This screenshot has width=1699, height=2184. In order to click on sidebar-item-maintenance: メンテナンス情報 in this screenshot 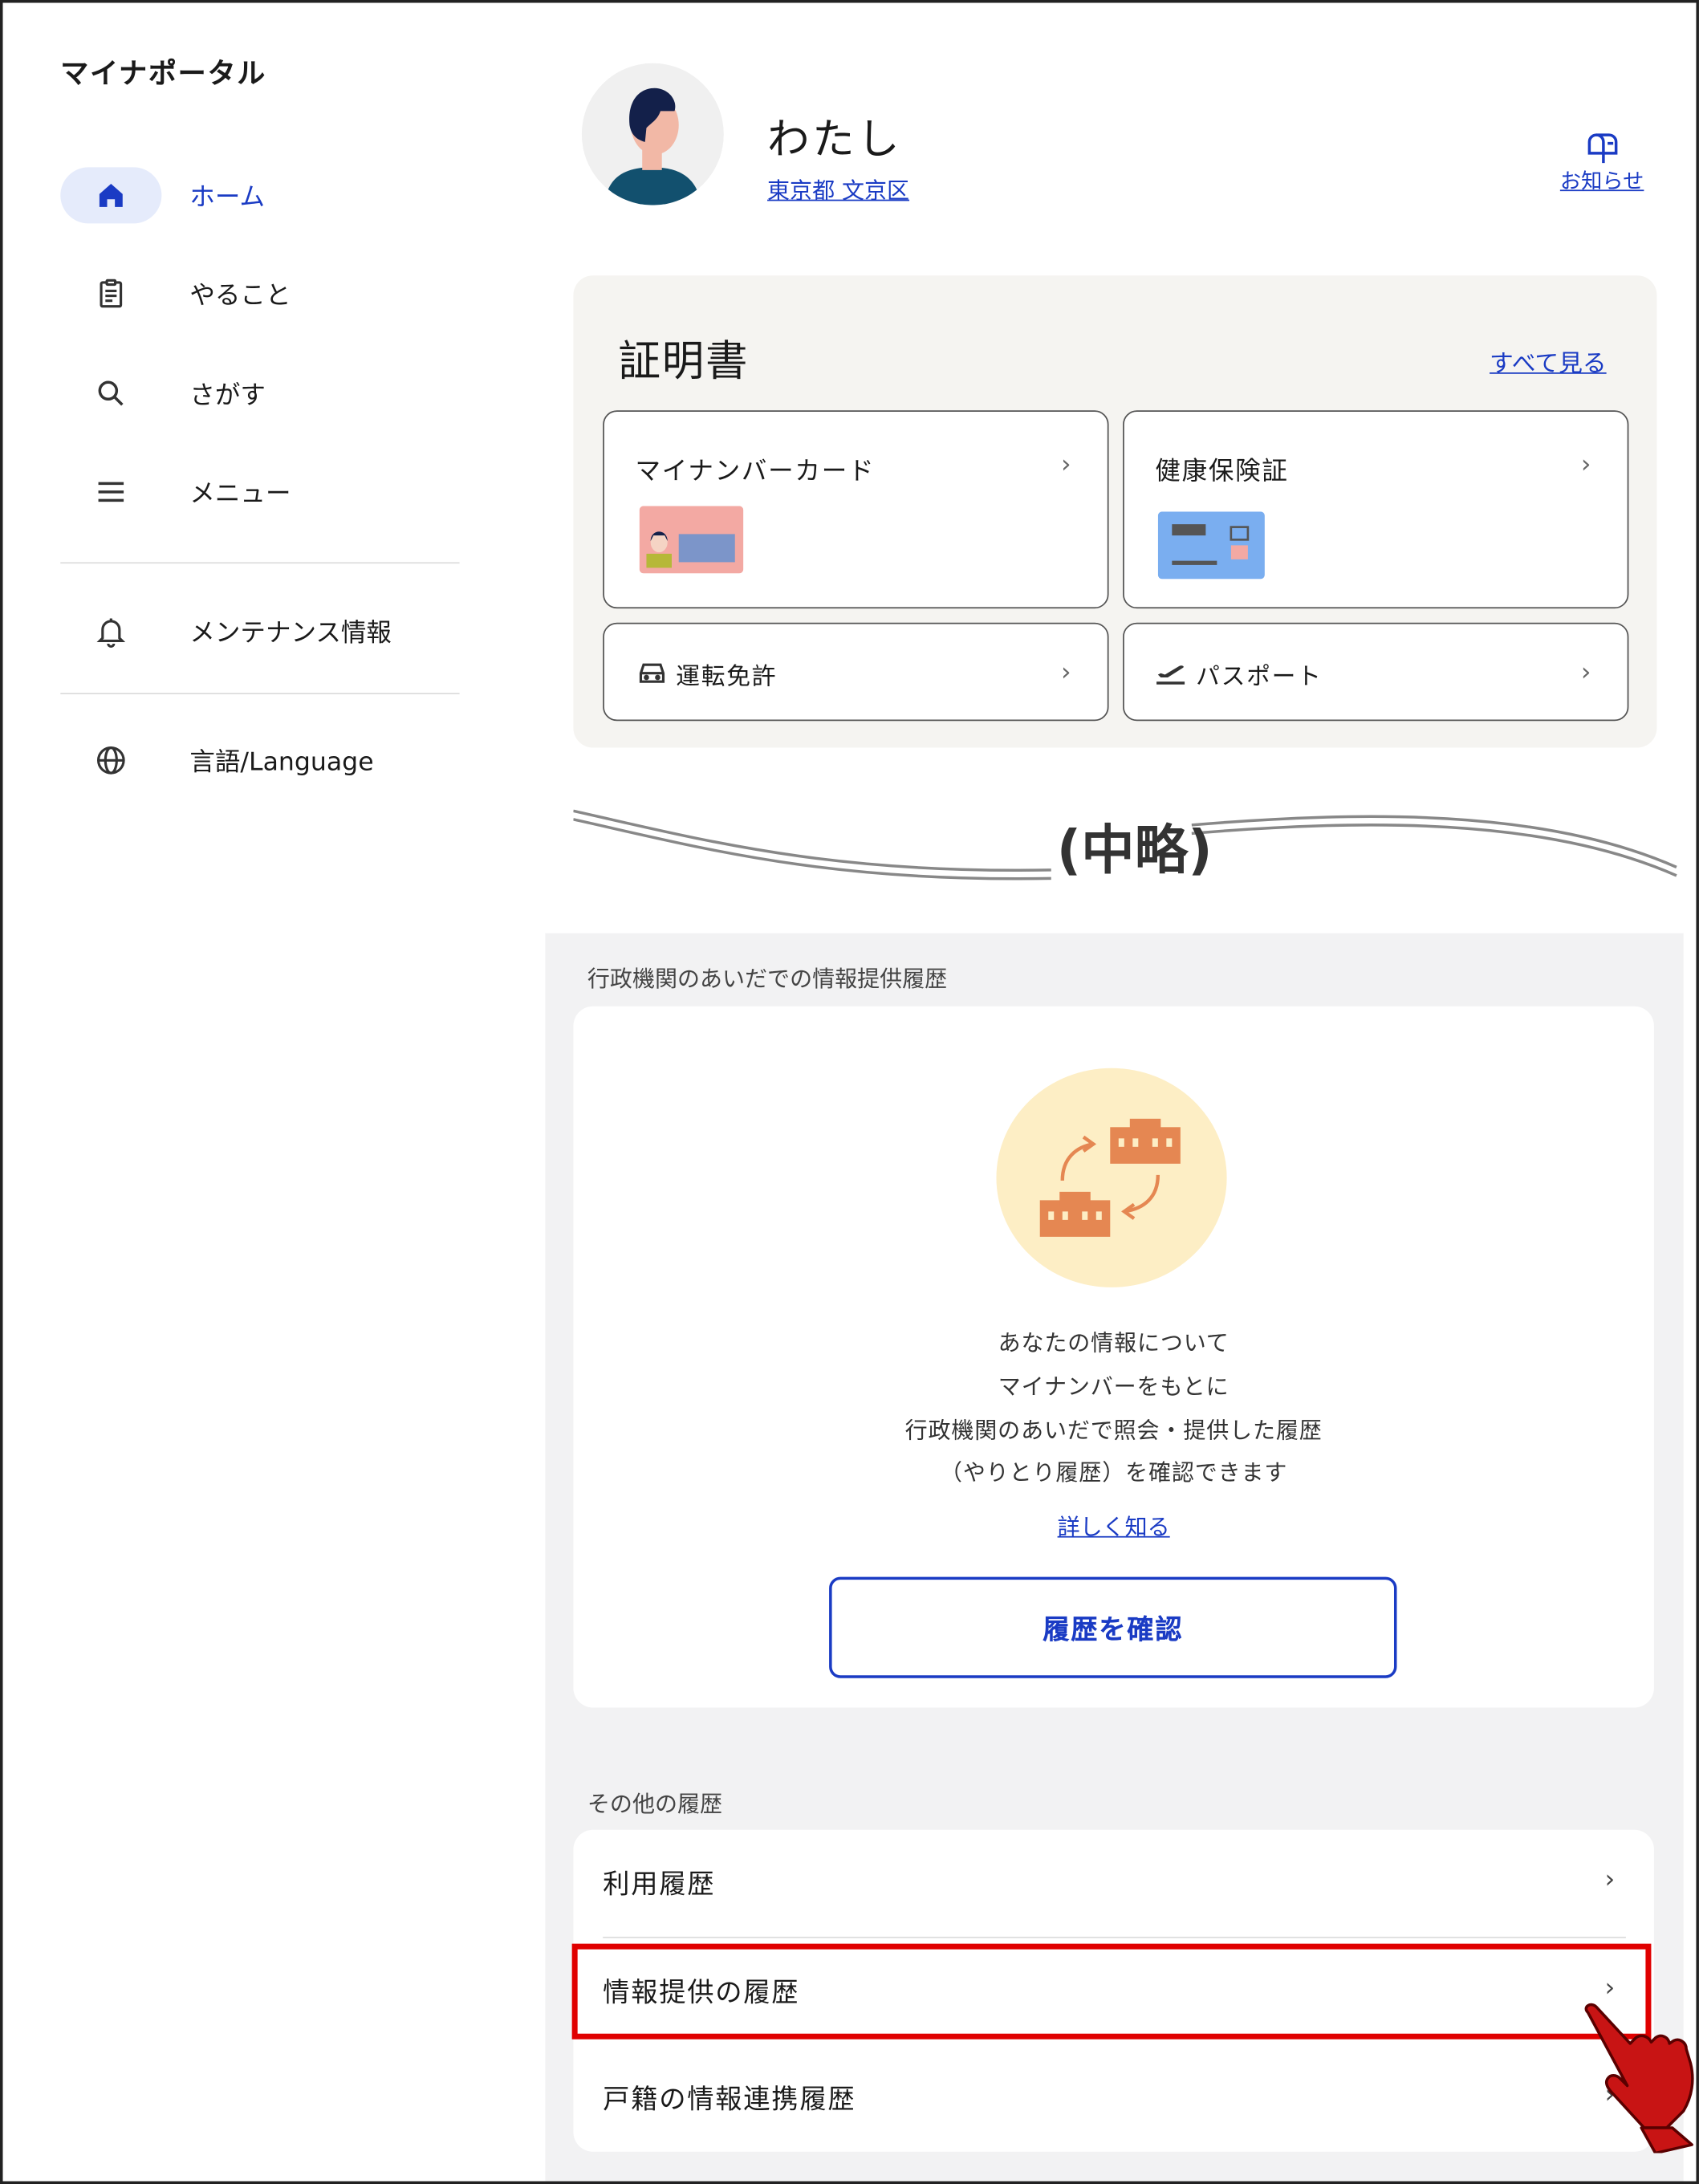, I will do `click(259, 631)`.